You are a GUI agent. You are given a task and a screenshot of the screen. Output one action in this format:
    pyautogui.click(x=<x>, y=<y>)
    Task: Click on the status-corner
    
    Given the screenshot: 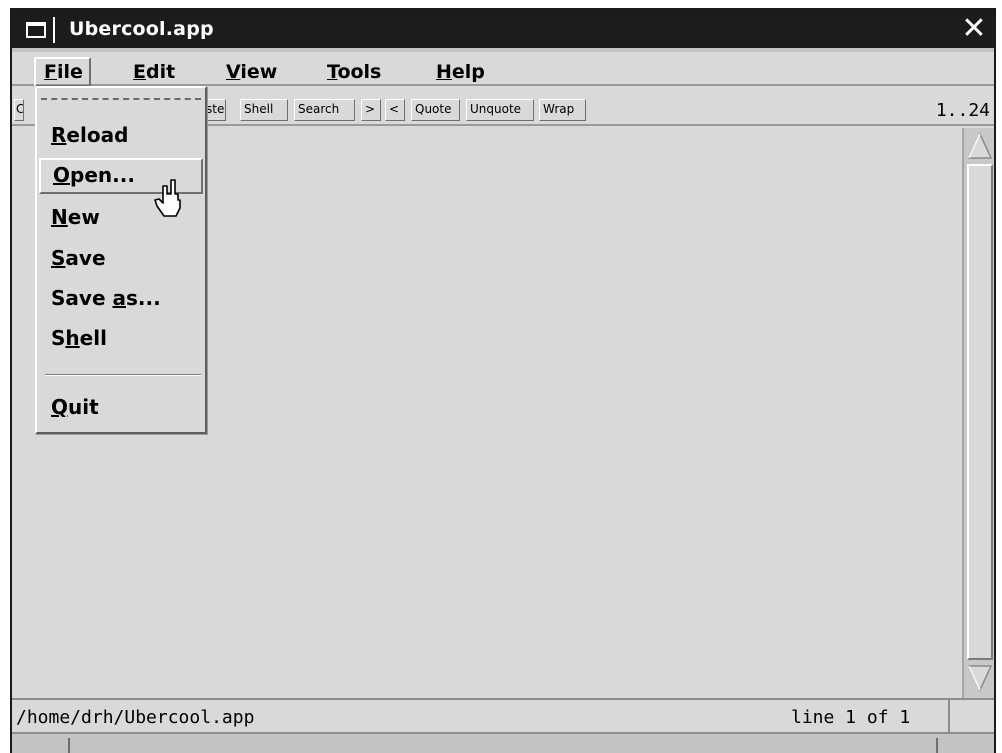 What is the action you would take?
    pyautogui.click(x=971, y=717)
    